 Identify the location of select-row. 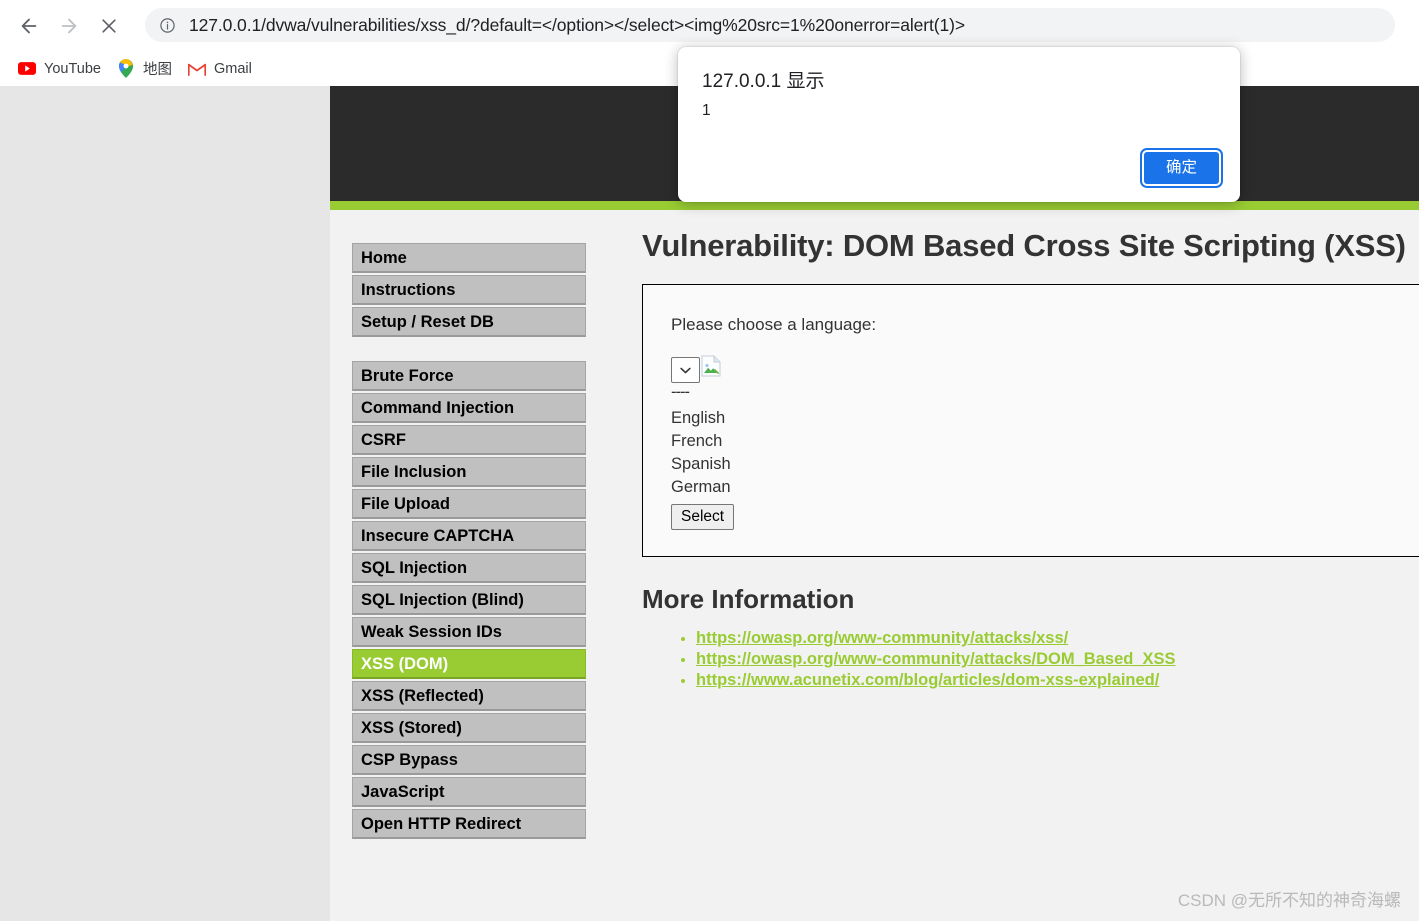
(1045, 369).